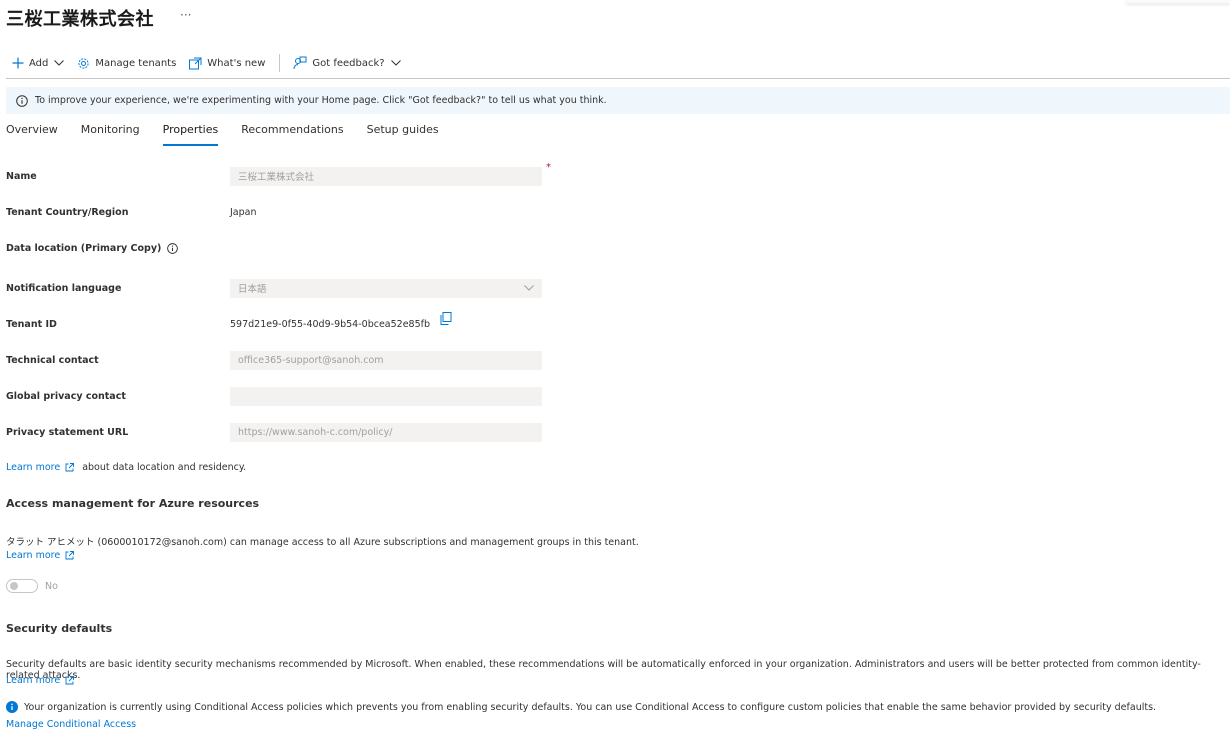 The width and height of the screenshot is (1230, 742). What do you see at coordinates (386, 288) in the screenshot?
I see `notification-language-select: 日本語` at bounding box center [386, 288].